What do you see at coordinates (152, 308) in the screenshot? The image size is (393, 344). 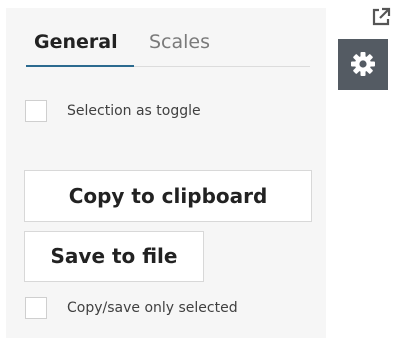 I see `copy-save-selected-label: Copy/save only selected` at bounding box center [152, 308].